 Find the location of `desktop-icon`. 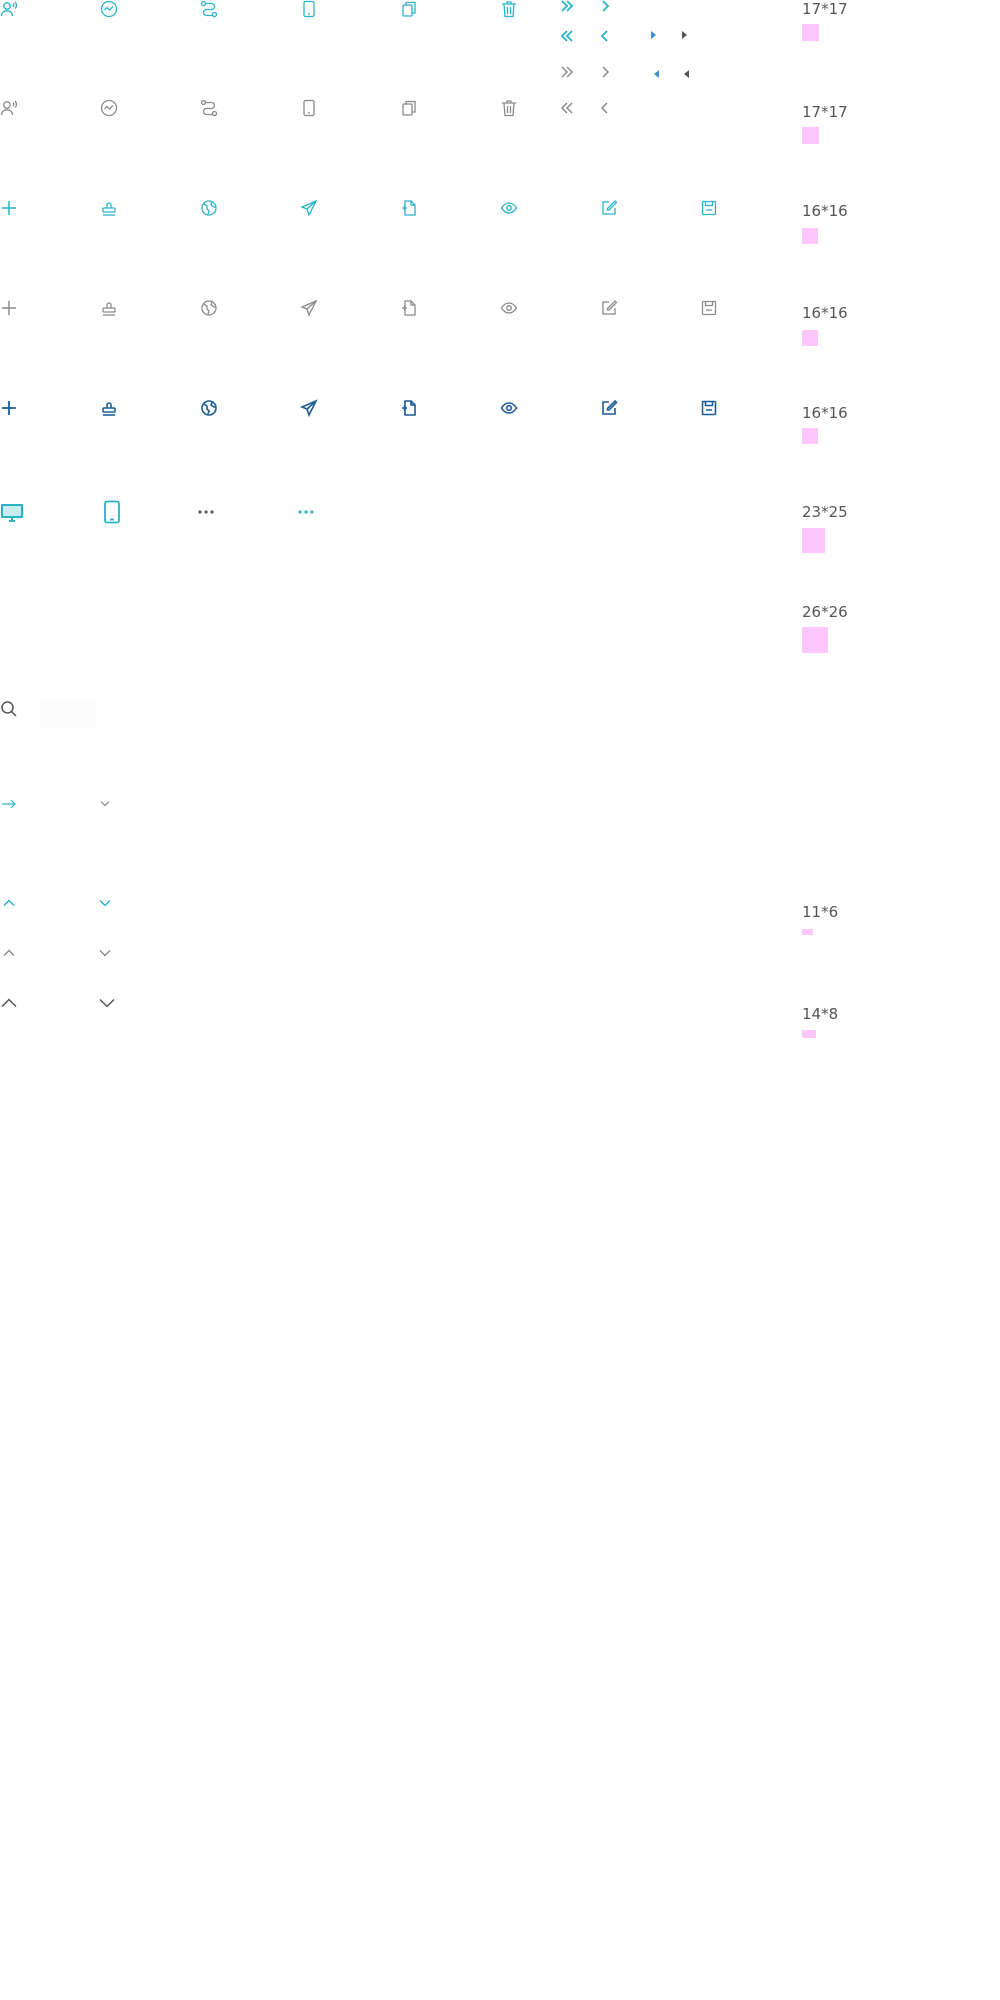

desktop-icon is located at coordinates (12, 512).